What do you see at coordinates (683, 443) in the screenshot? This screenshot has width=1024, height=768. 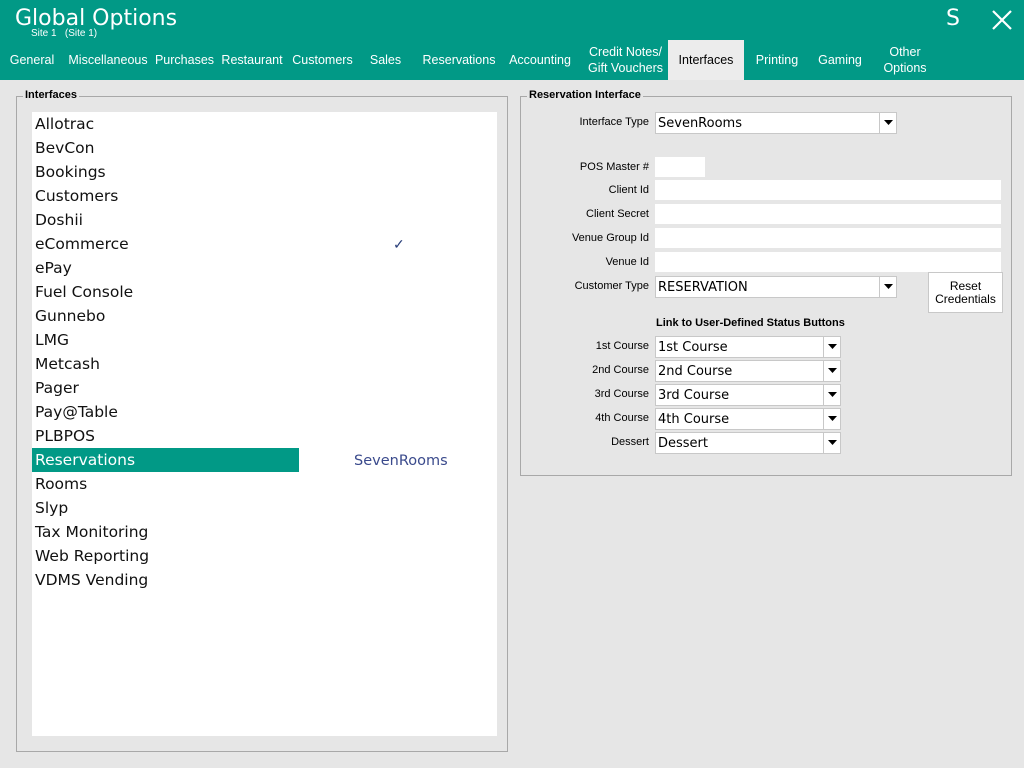 I see `status-select-value: Dessert` at bounding box center [683, 443].